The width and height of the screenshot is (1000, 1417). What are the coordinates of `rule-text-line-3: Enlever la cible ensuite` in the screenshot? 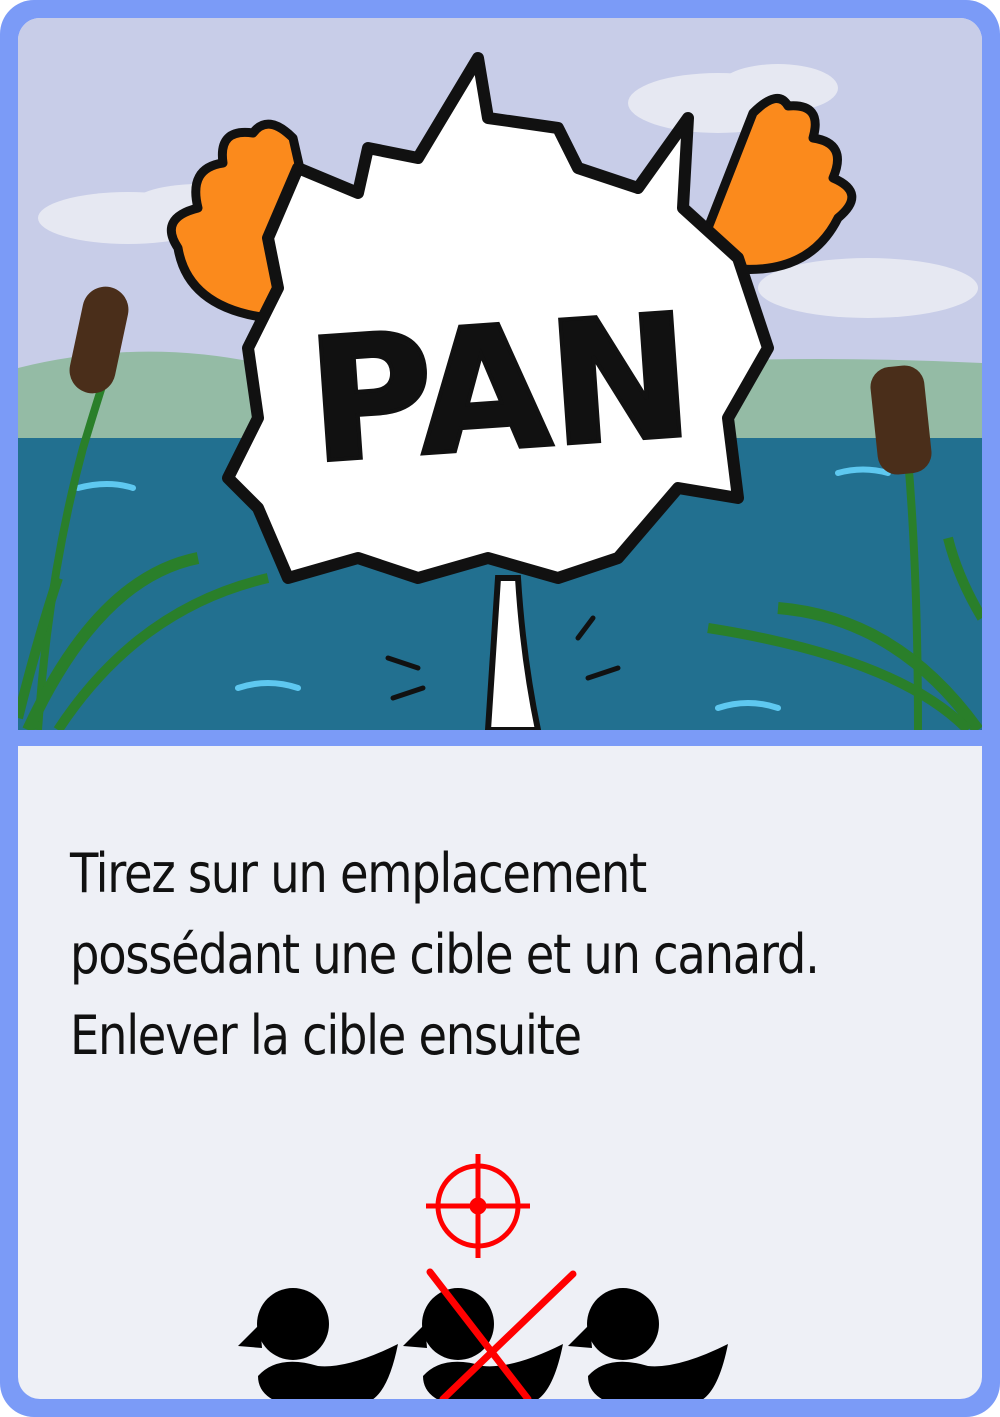 It's located at (326, 1035).